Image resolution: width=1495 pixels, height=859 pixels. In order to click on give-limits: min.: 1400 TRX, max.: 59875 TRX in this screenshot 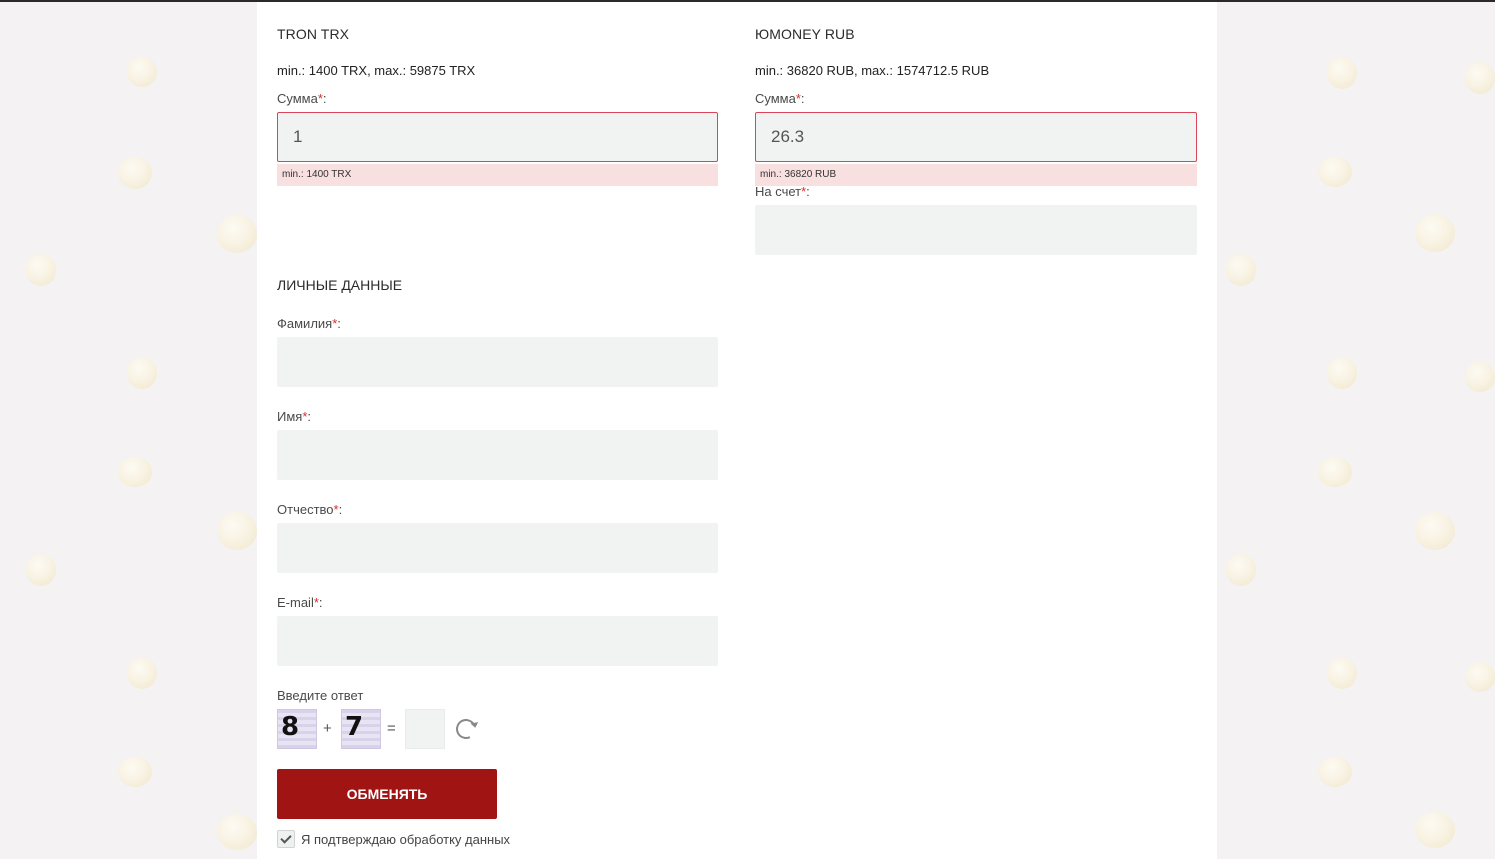, I will do `click(376, 70)`.